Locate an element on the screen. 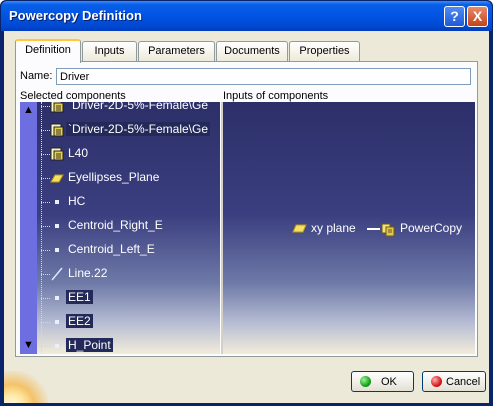 The height and width of the screenshot is (406, 493). powercopy-icon is located at coordinates (388, 230).